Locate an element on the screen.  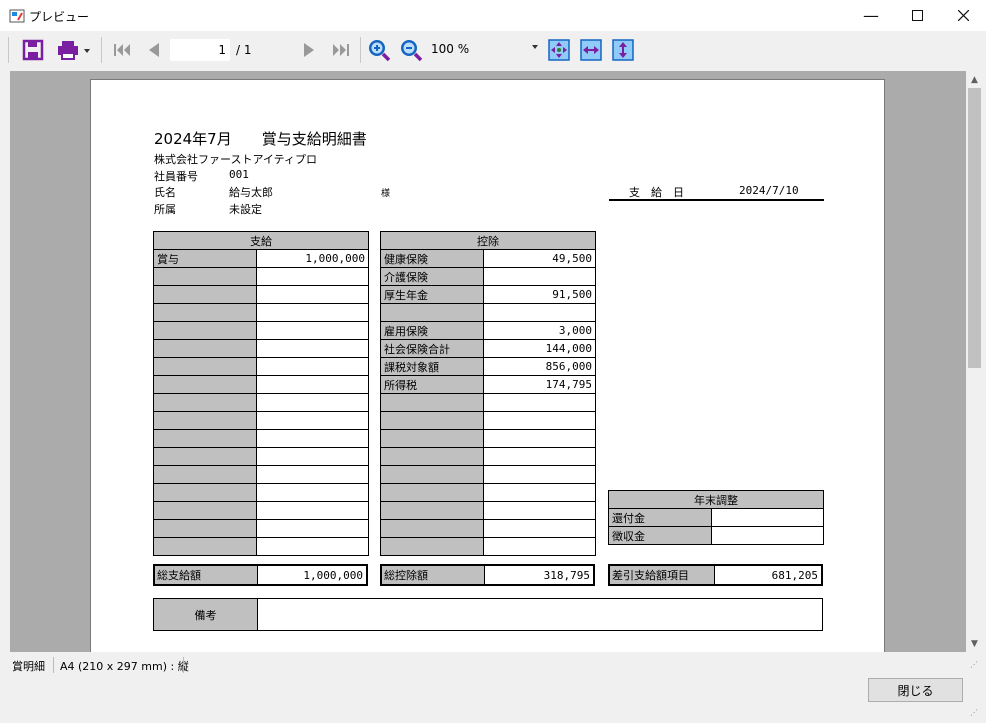
employee-no-value: 001 is located at coordinates (239, 174).